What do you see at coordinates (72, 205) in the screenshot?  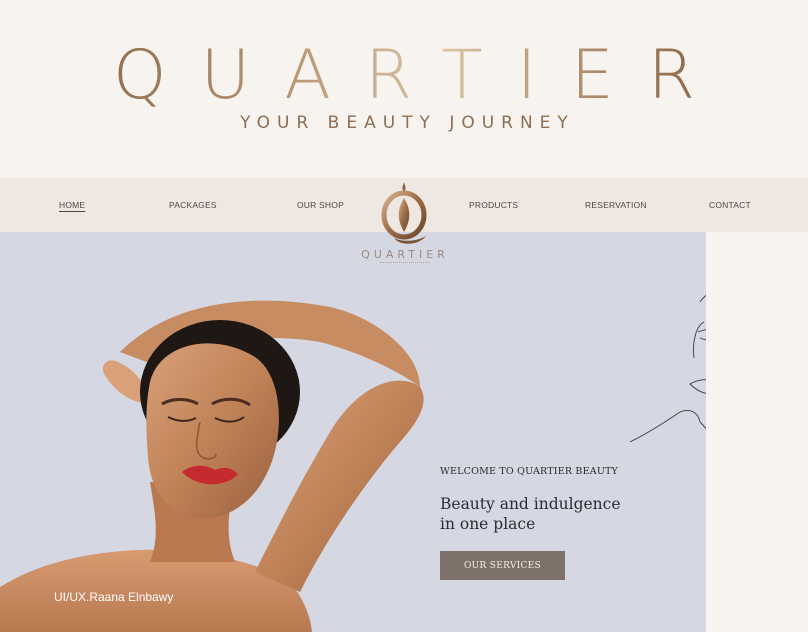 I see `nav-item-home: HOME` at bounding box center [72, 205].